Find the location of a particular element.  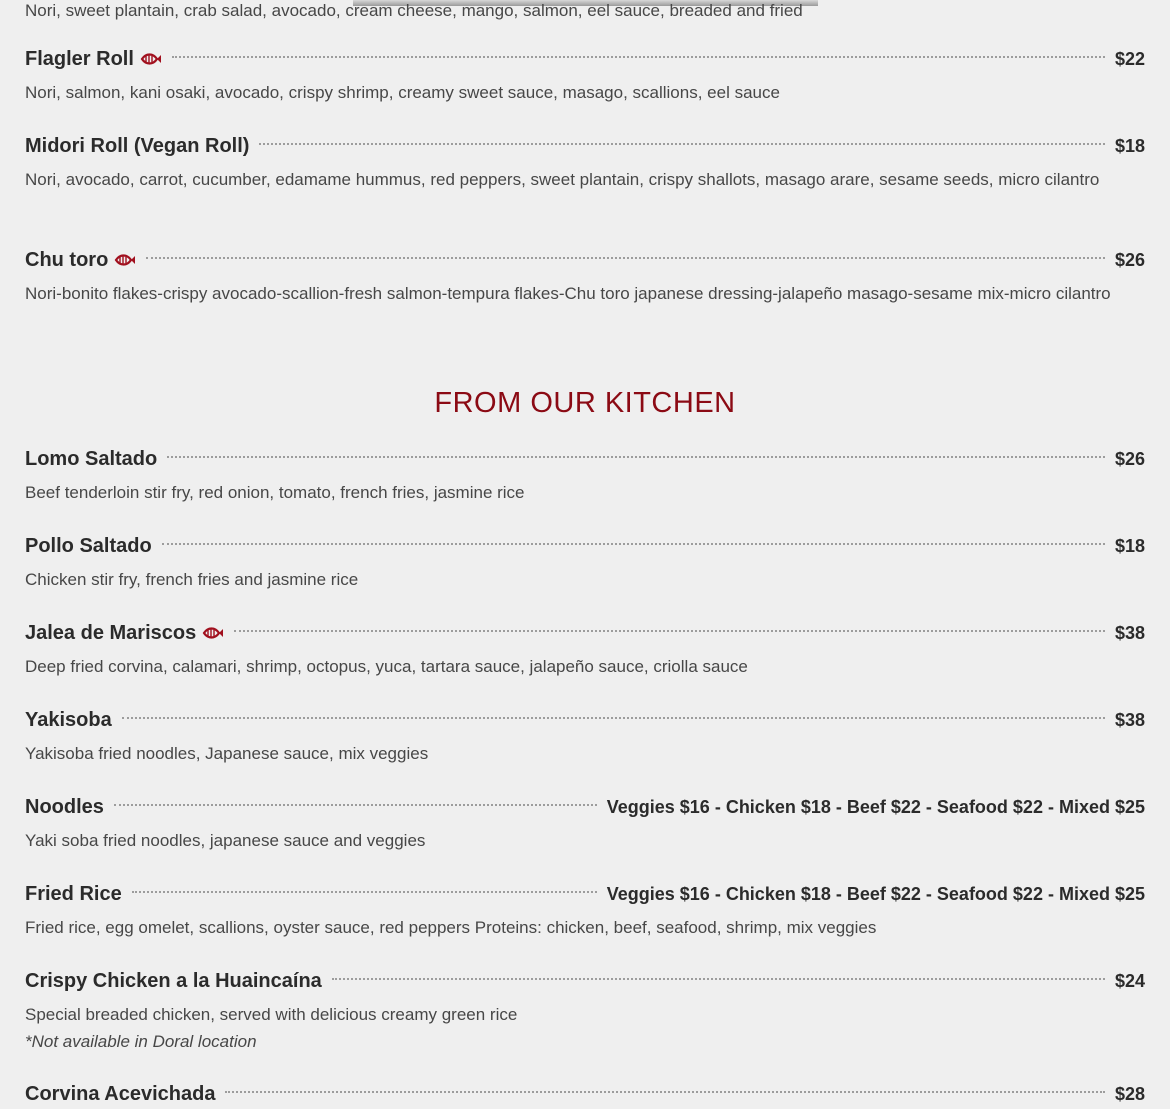

item-name: Noodles is located at coordinates (64, 806).